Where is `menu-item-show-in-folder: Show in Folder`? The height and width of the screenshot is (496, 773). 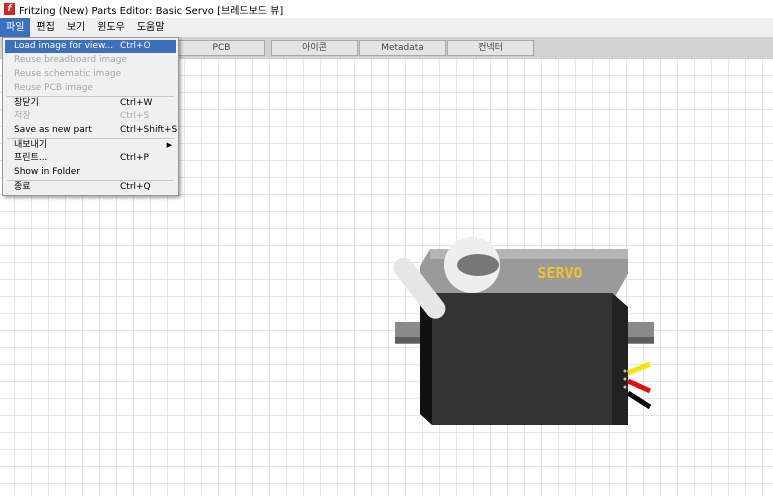 menu-item-show-in-folder: Show in Folder is located at coordinates (90, 172).